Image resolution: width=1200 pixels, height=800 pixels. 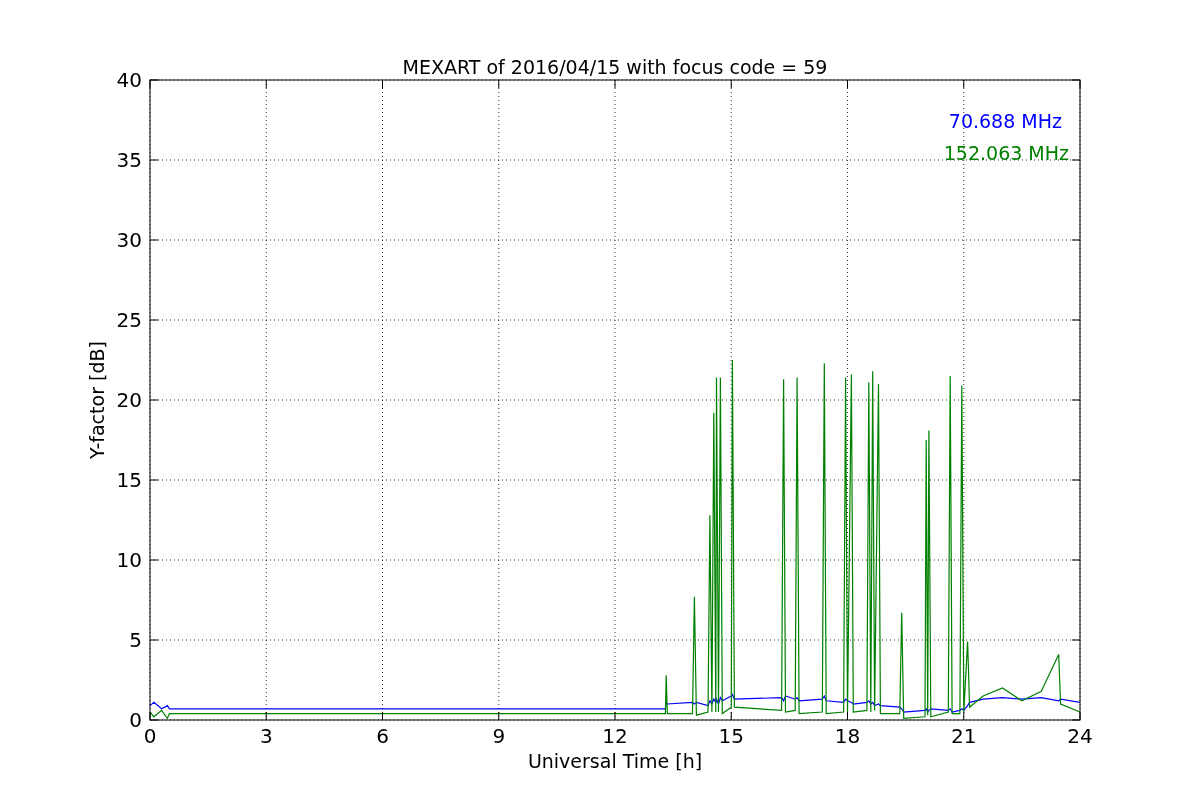 What do you see at coordinates (499, 736) in the screenshot?
I see `x-tick-label: 9` at bounding box center [499, 736].